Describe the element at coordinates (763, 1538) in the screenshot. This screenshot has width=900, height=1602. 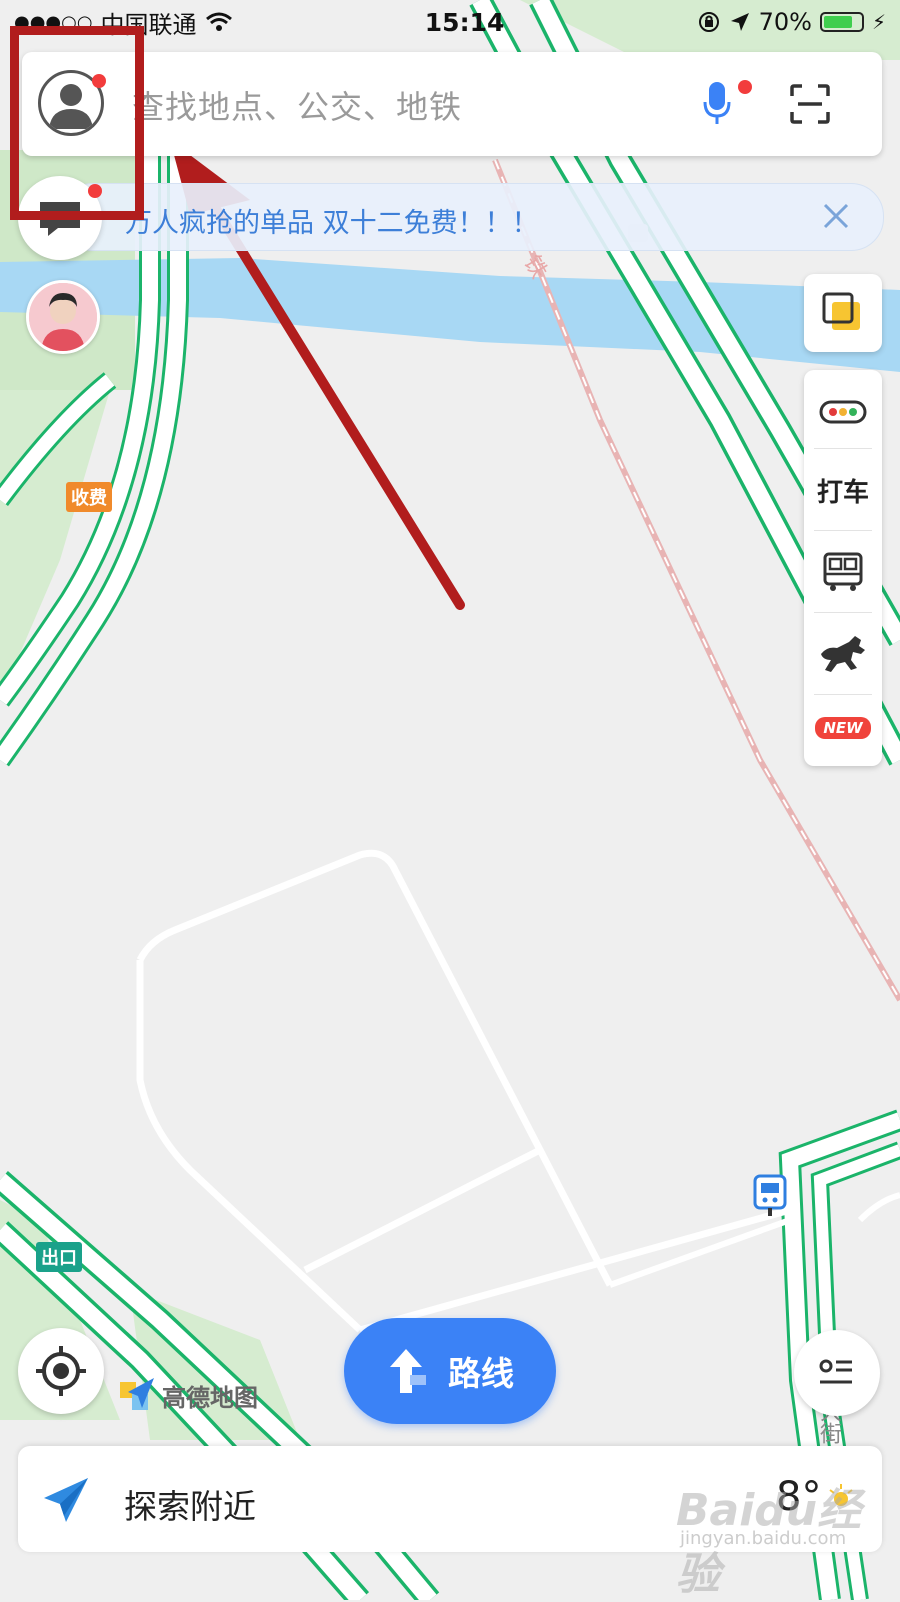
I see `baidu-watermark-url: jingyan.baidu.com` at that location.